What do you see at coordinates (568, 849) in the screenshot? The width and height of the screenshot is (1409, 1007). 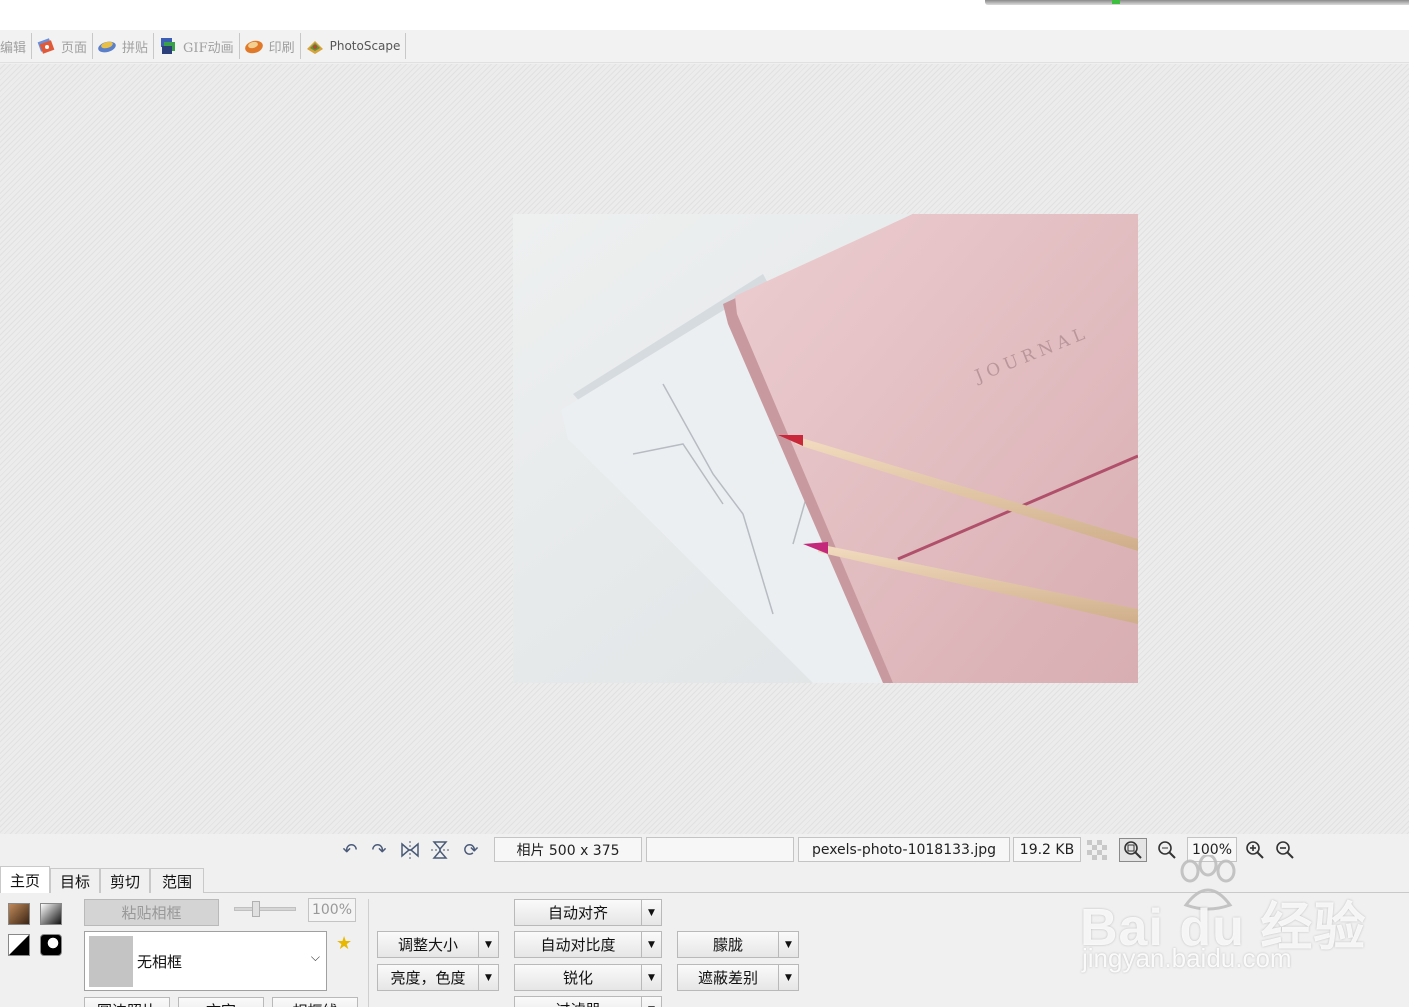 I see `image-dimensions: 相片 500 x 375` at bounding box center [568, 849].